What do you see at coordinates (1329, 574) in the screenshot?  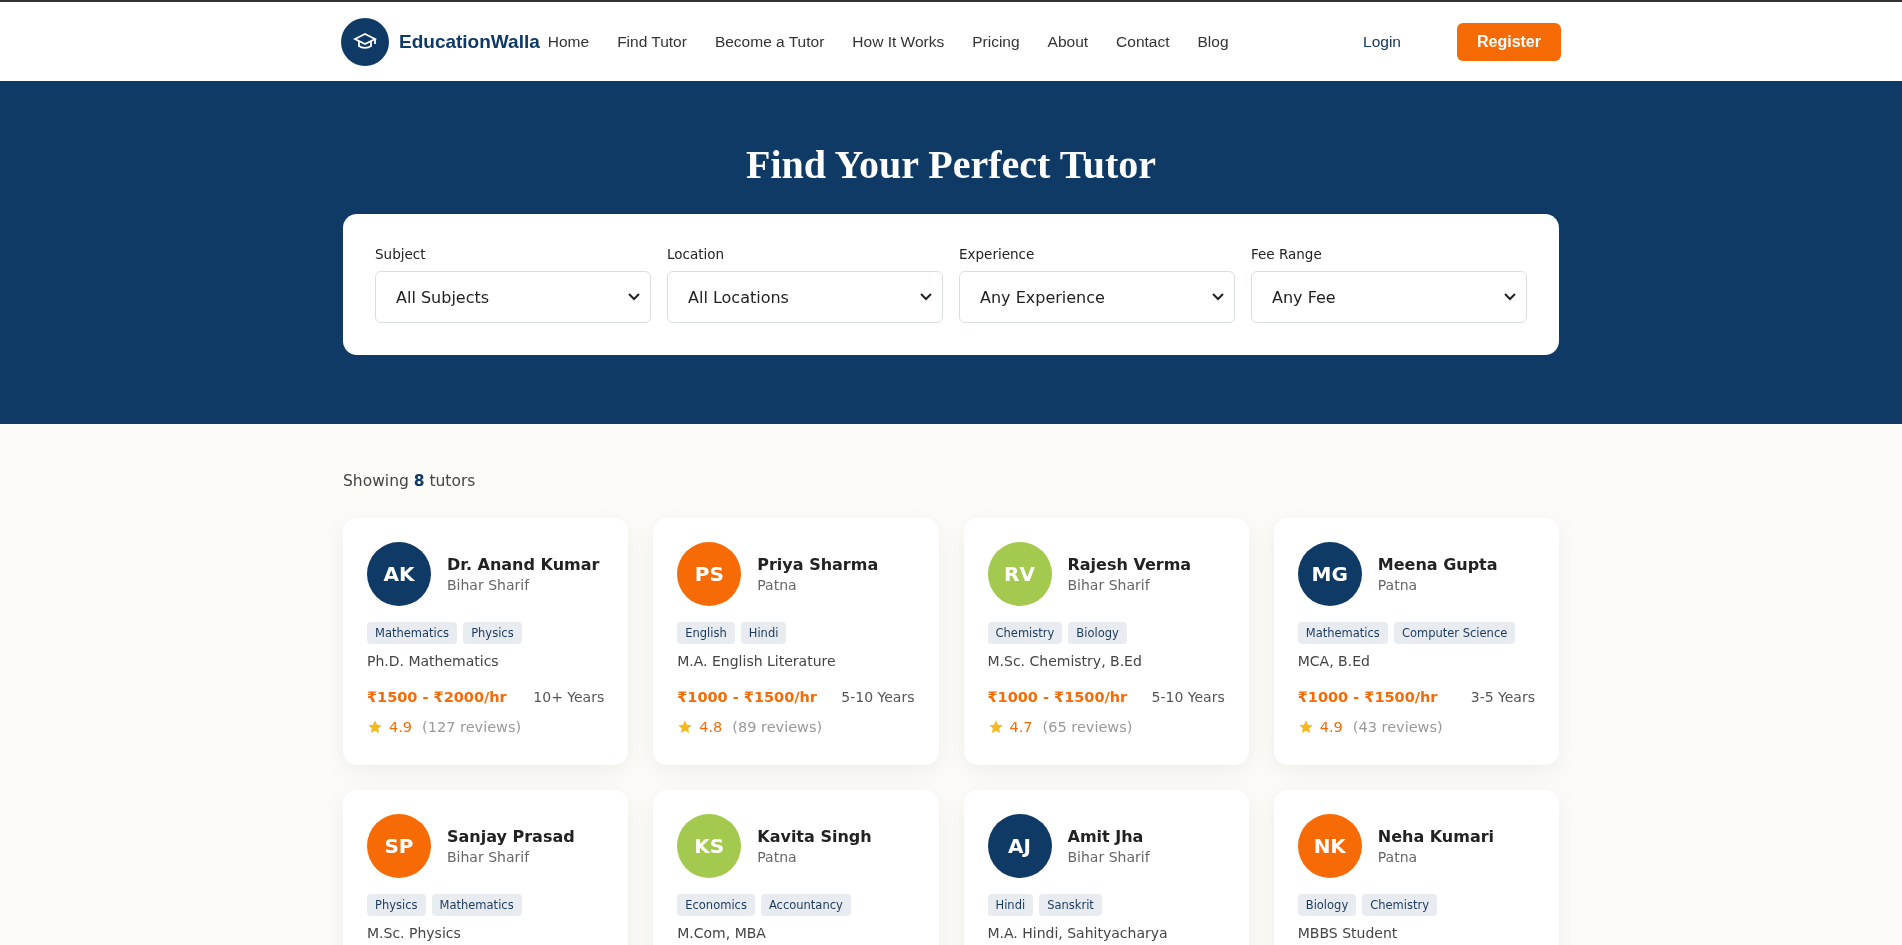 I see `avatar-initials: MG` at bounding box center [1329, 574].